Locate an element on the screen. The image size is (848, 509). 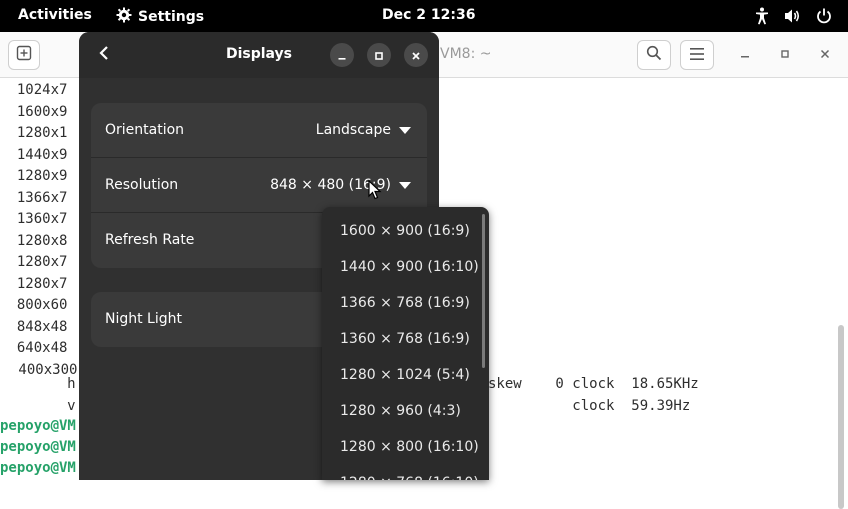
terminal-search-button is located at coordinates (654, 55).